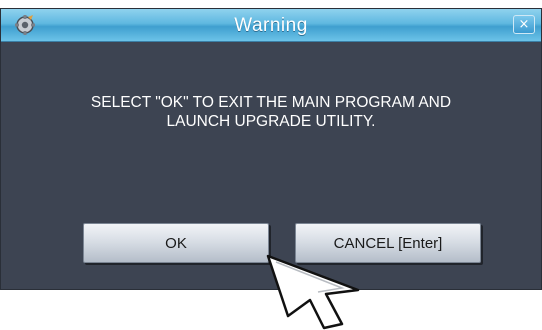 The image size is (542, 330). I want to click on message-line-1: SELECT "OK" TO EXIT THE MAIN PROGRAM AND, so click(271, 102).